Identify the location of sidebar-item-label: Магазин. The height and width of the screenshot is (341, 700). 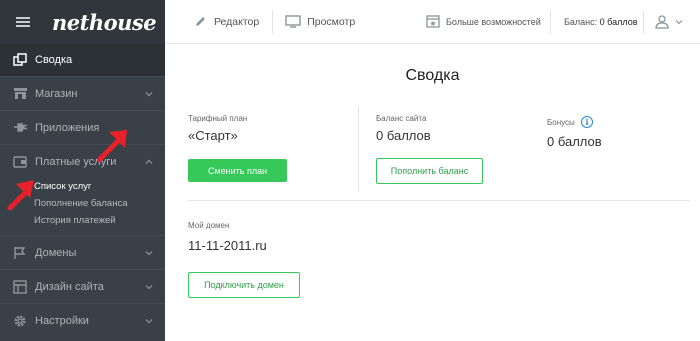
(56, 93).